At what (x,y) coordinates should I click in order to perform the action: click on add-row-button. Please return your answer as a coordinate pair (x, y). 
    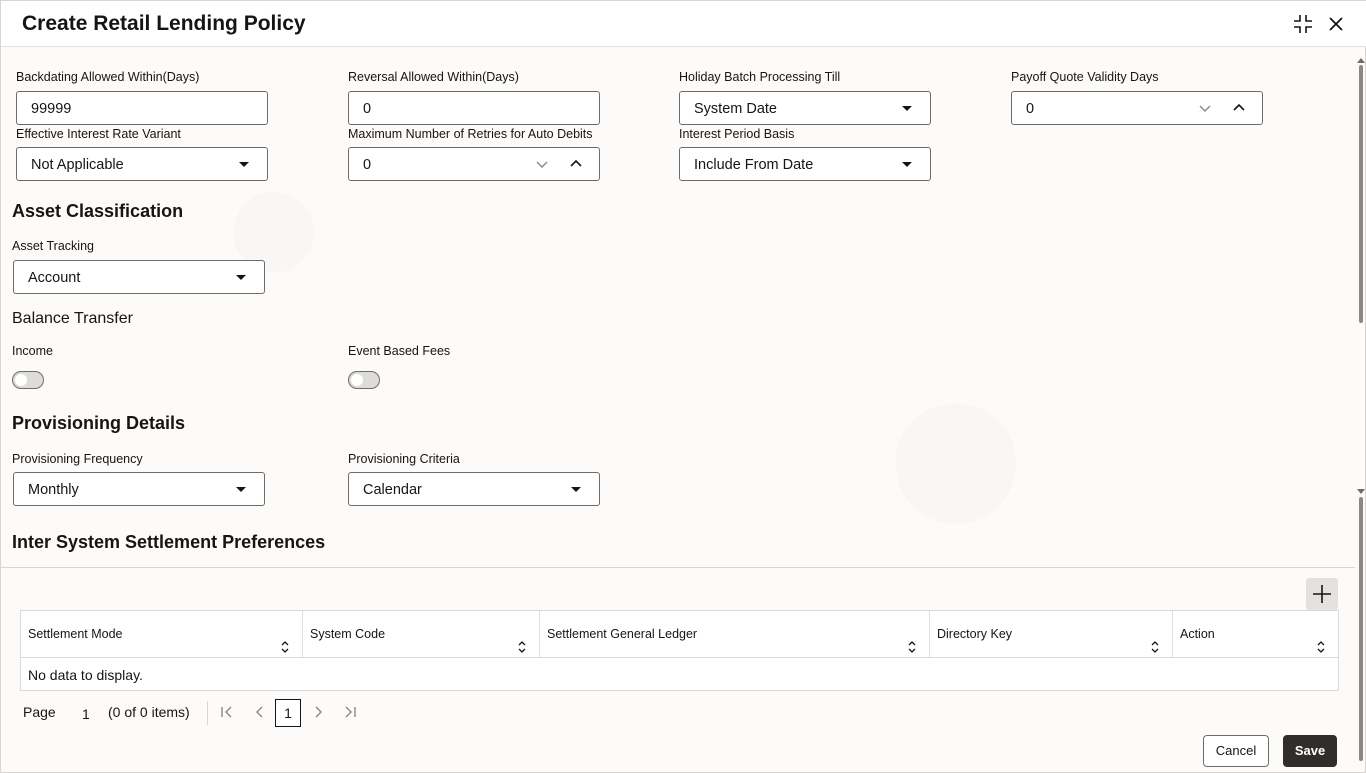
    Looking at the image, I should click on (1322, 594).